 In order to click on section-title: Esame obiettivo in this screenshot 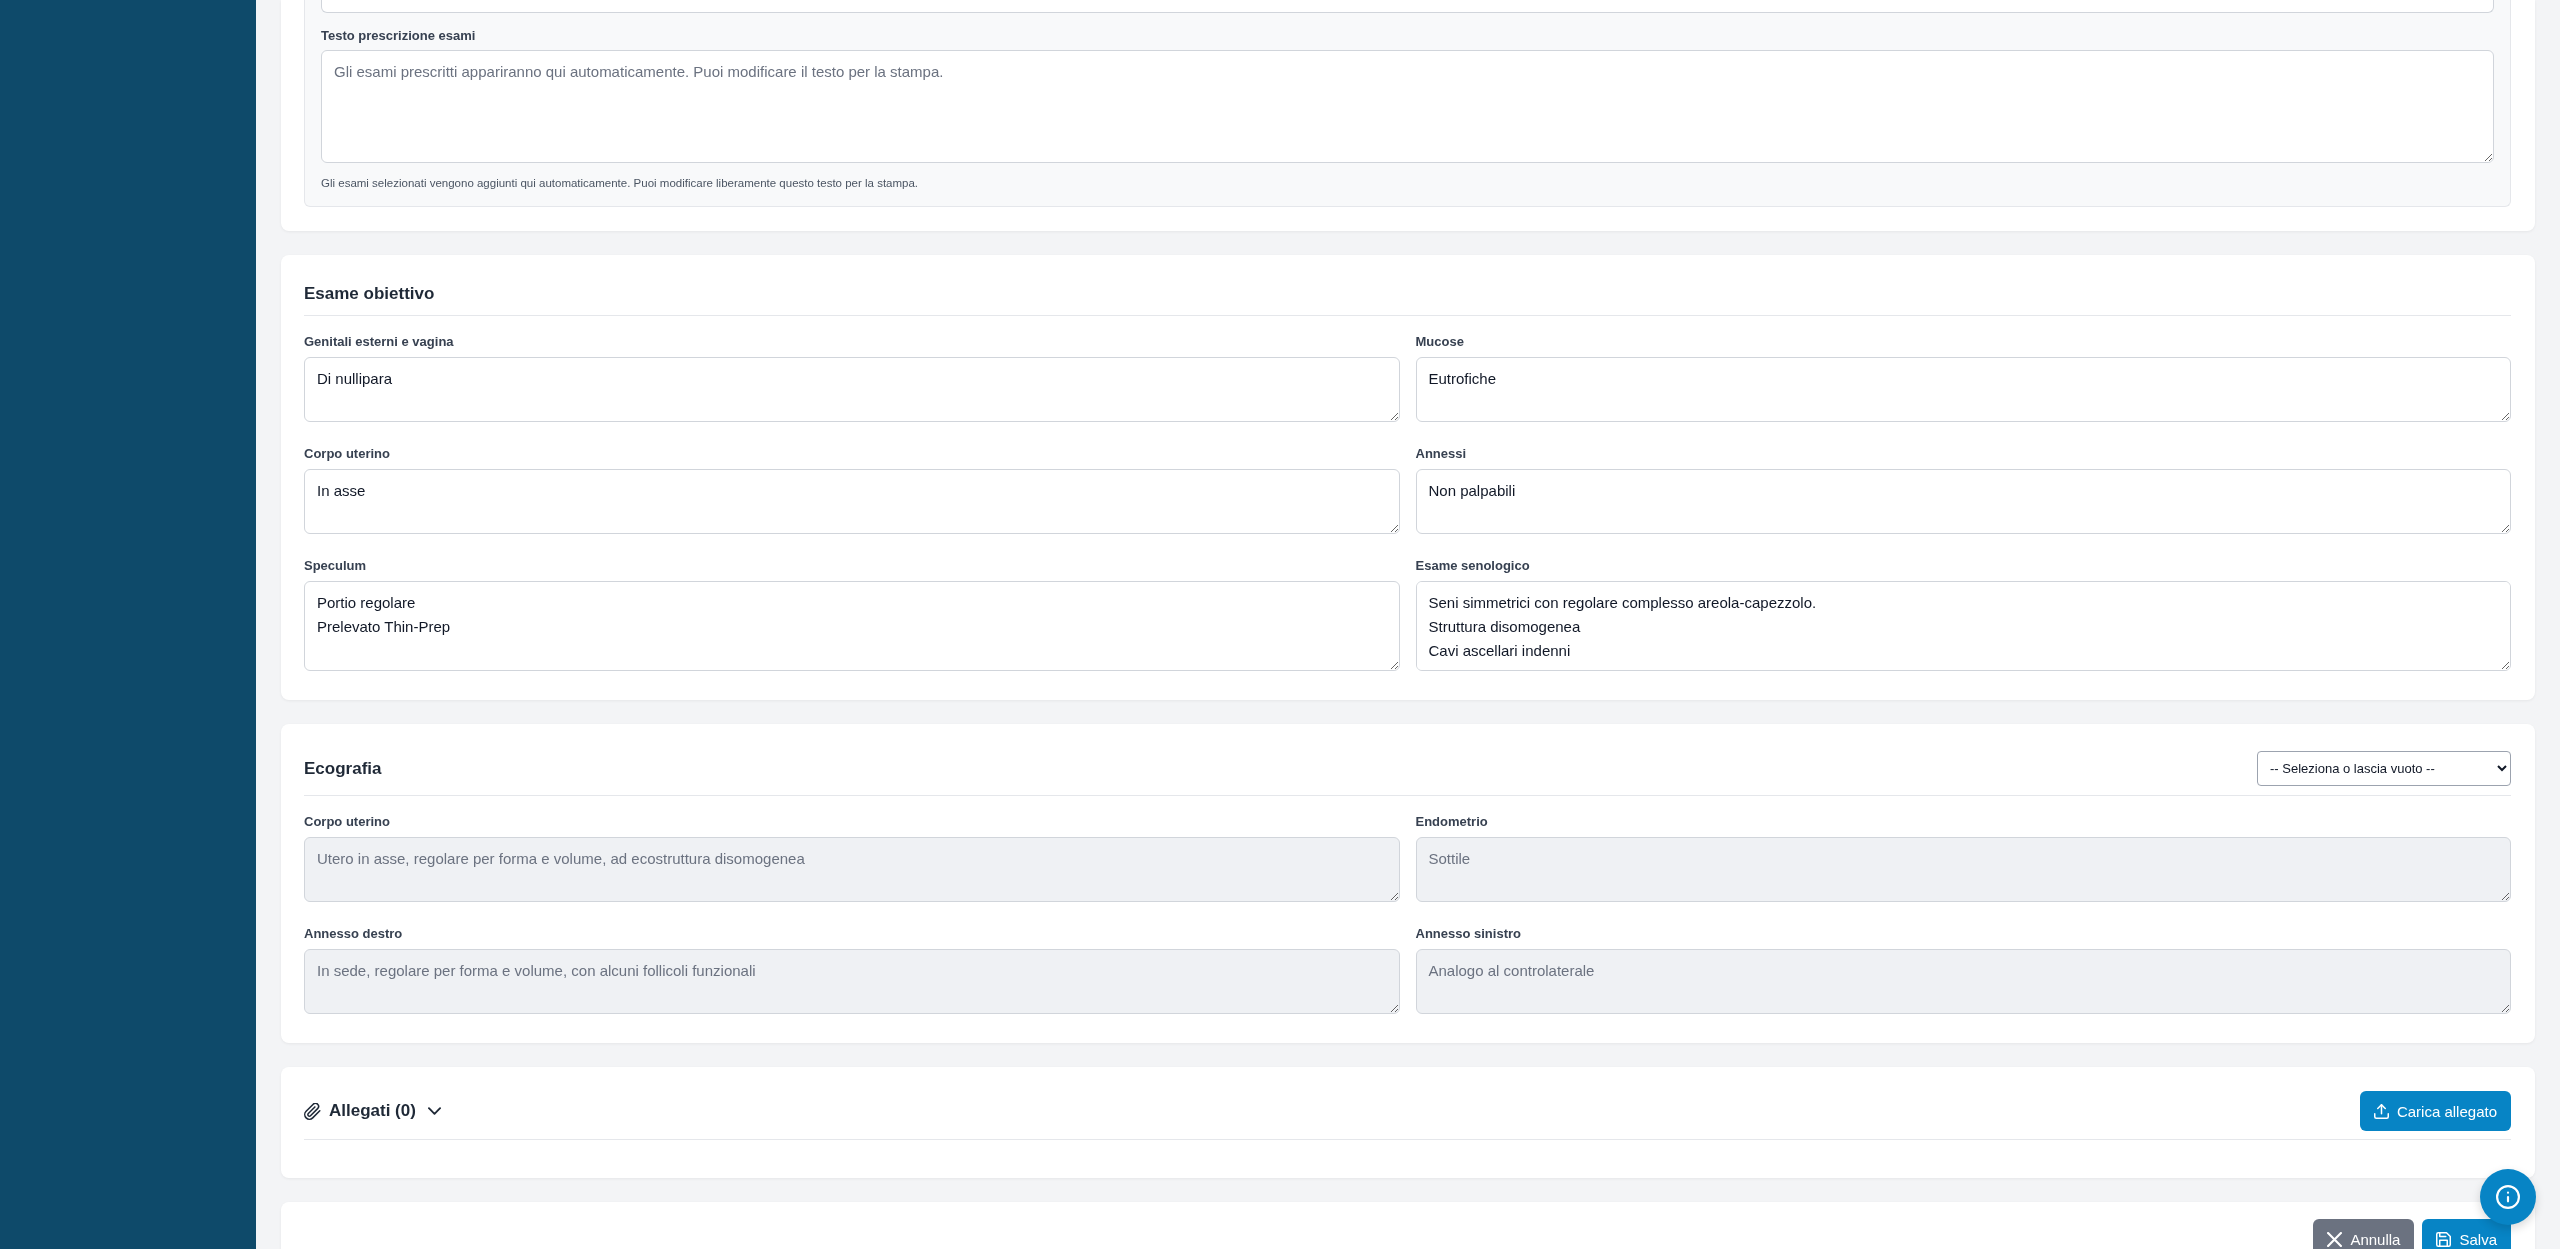, I will do `click(369, 294)`.